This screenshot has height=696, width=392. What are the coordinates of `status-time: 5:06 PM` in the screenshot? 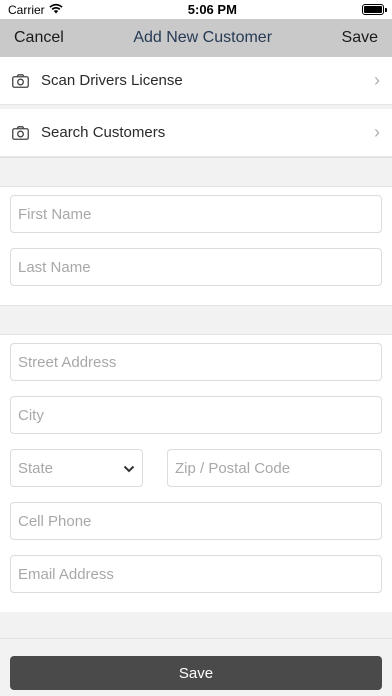 It's located at (212, 9).